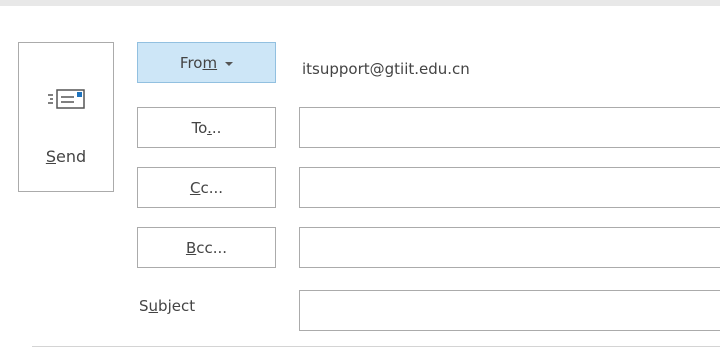  What do you see at coordinates (509, 187) in the screenshot?
I see `cc-field` at bounding box center [509, 187].